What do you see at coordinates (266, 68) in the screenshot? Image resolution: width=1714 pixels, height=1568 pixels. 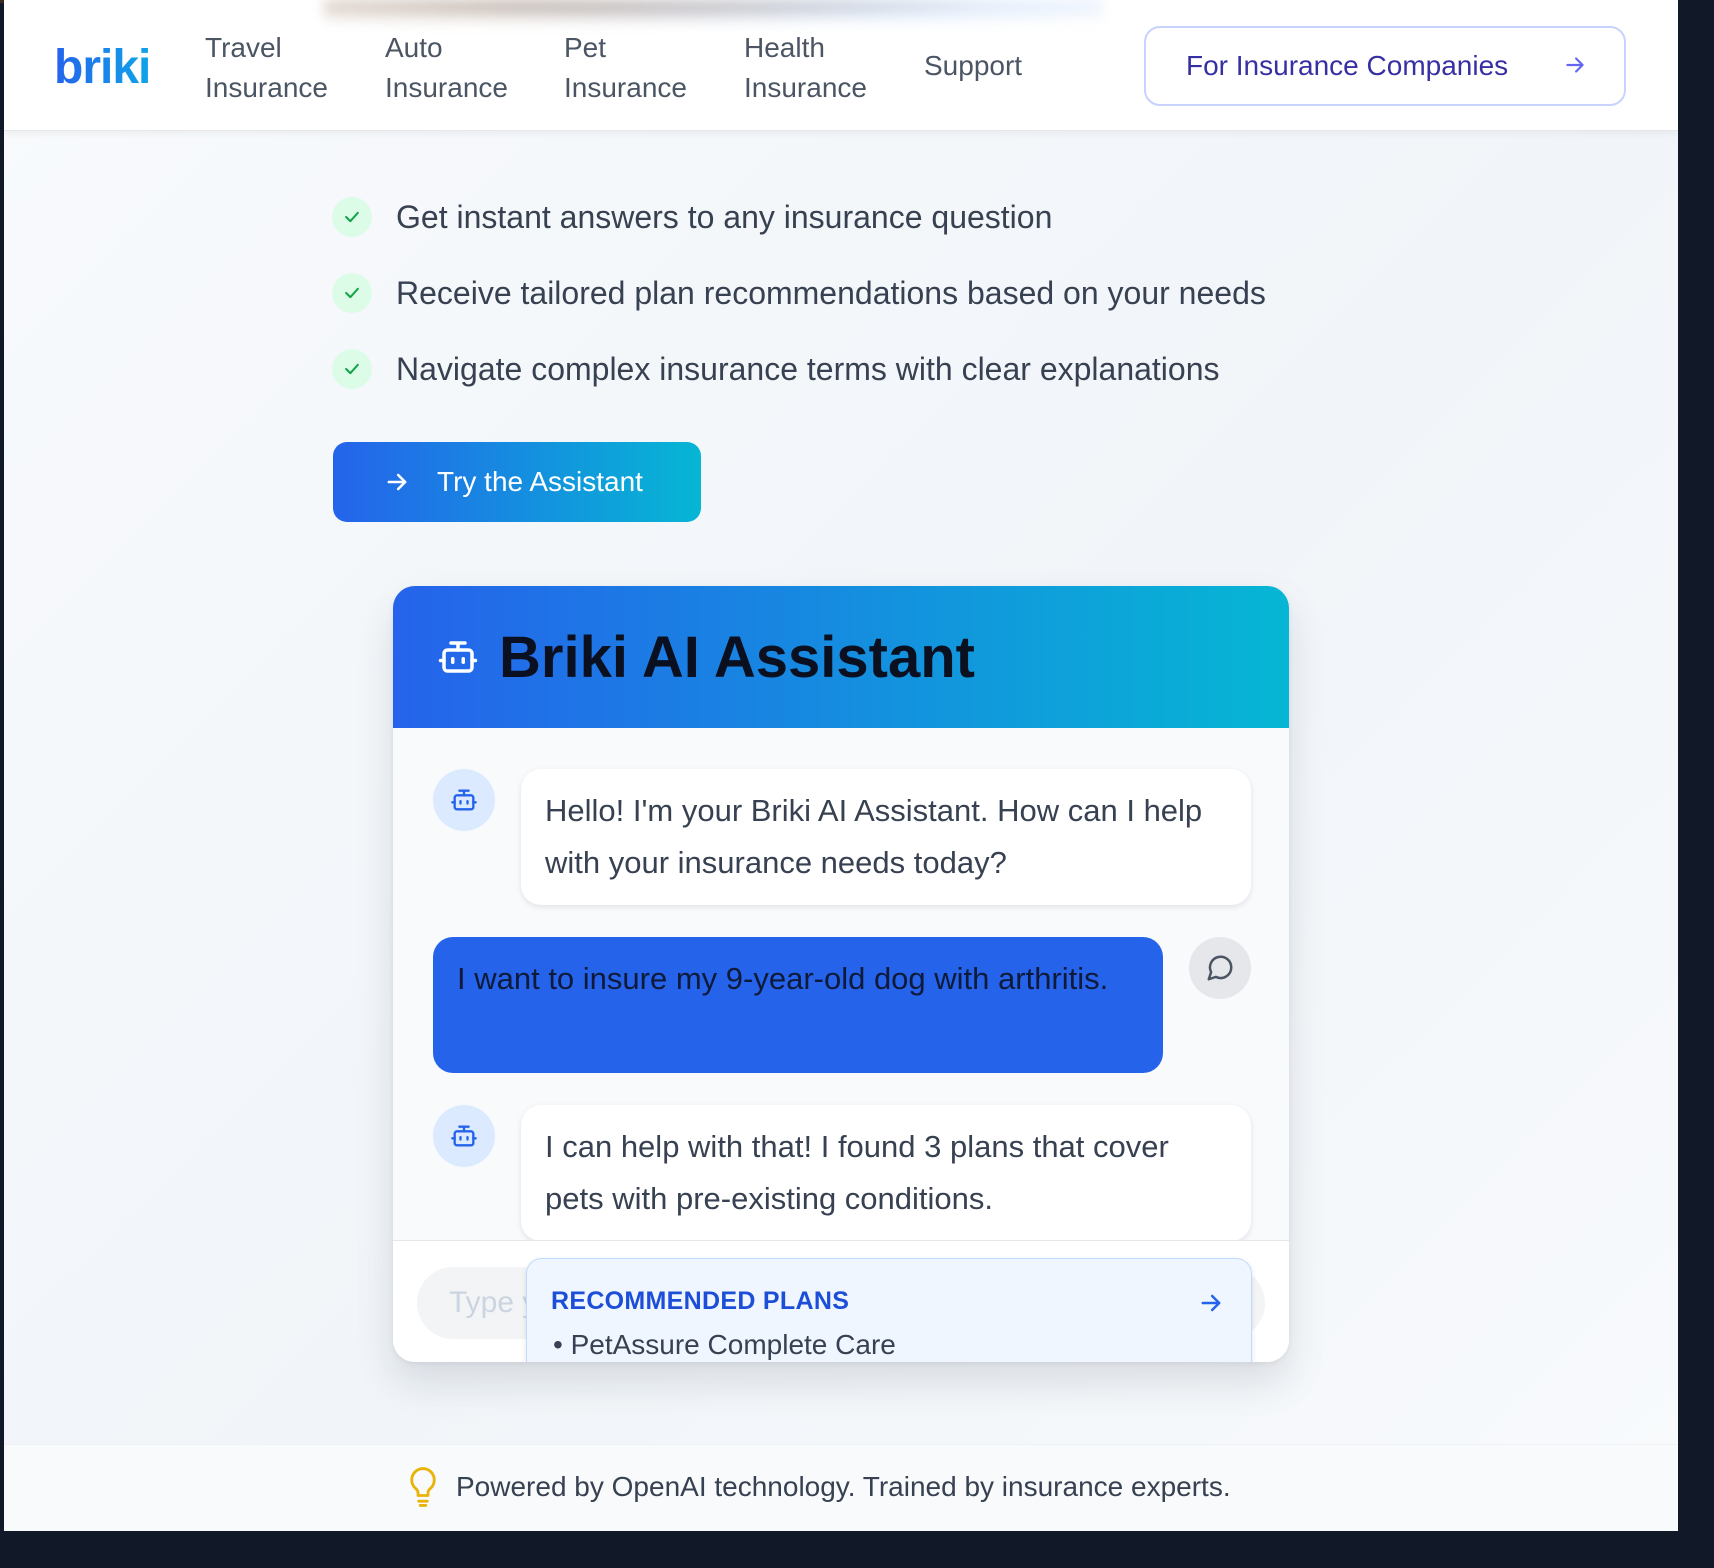 I see `nav-travel-insurance: Travel Insurance` at bounding box center [266, 68].